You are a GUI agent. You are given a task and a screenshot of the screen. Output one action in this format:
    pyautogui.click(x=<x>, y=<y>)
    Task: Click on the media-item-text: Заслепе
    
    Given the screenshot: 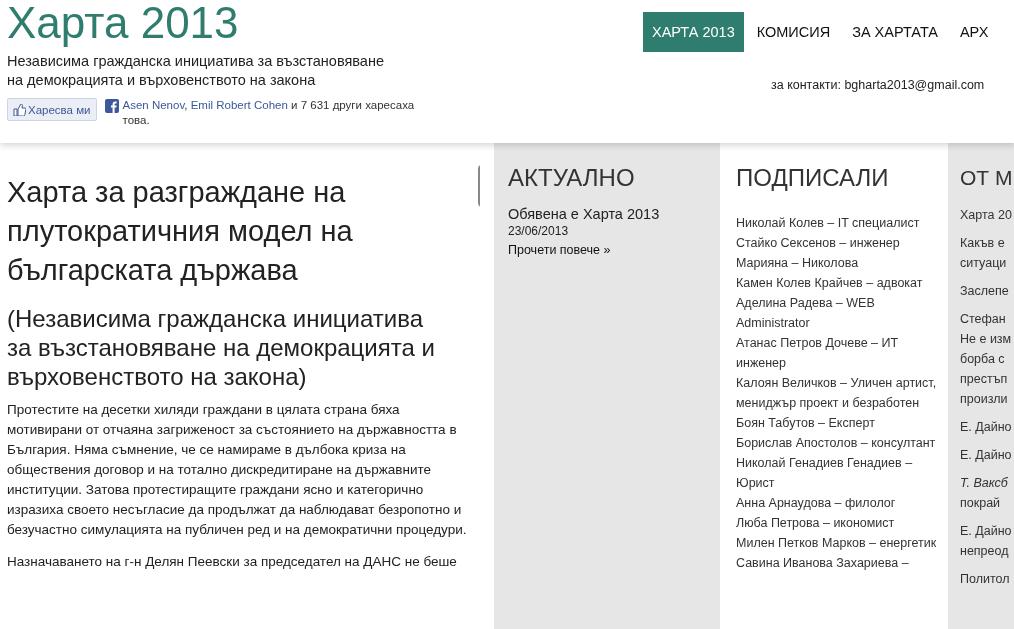 What is the action you would take?
    pyautogui.click(x=987, y=291)
    